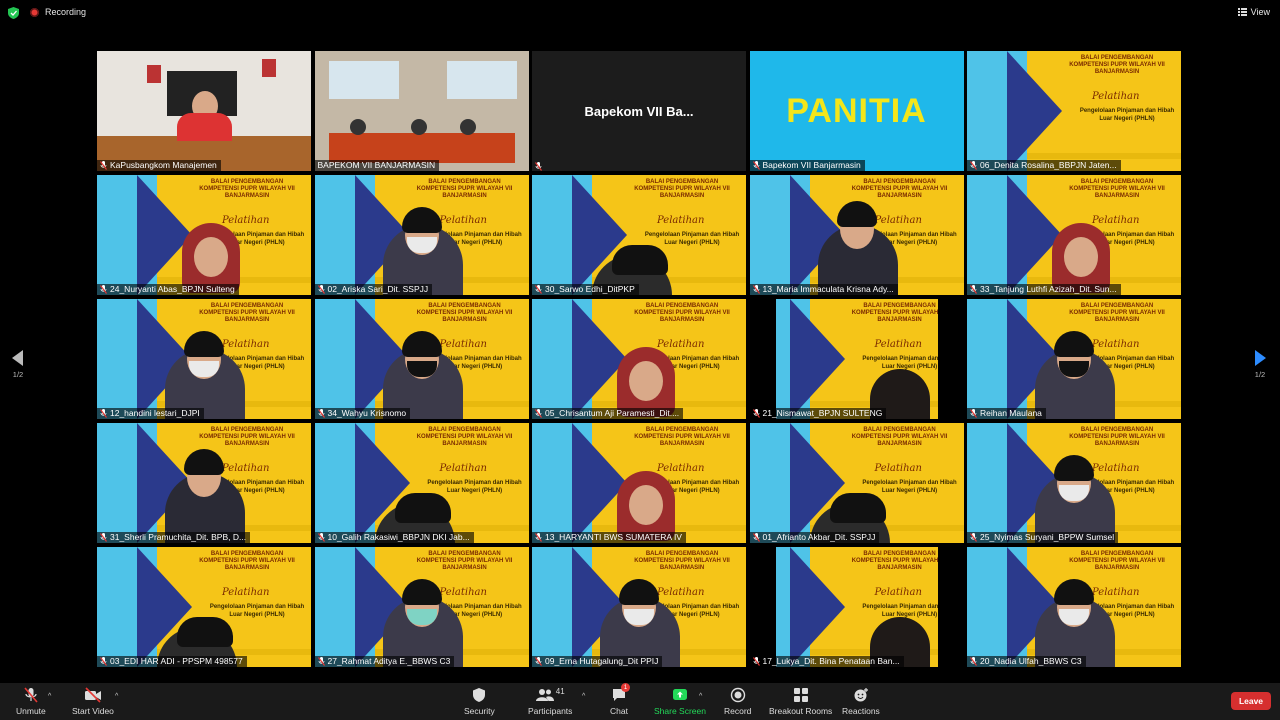 The height and width of the screenshot is (720, 1280). I want to click on video-tile: KaPusbangkom Manajemen, so click(204, 111).